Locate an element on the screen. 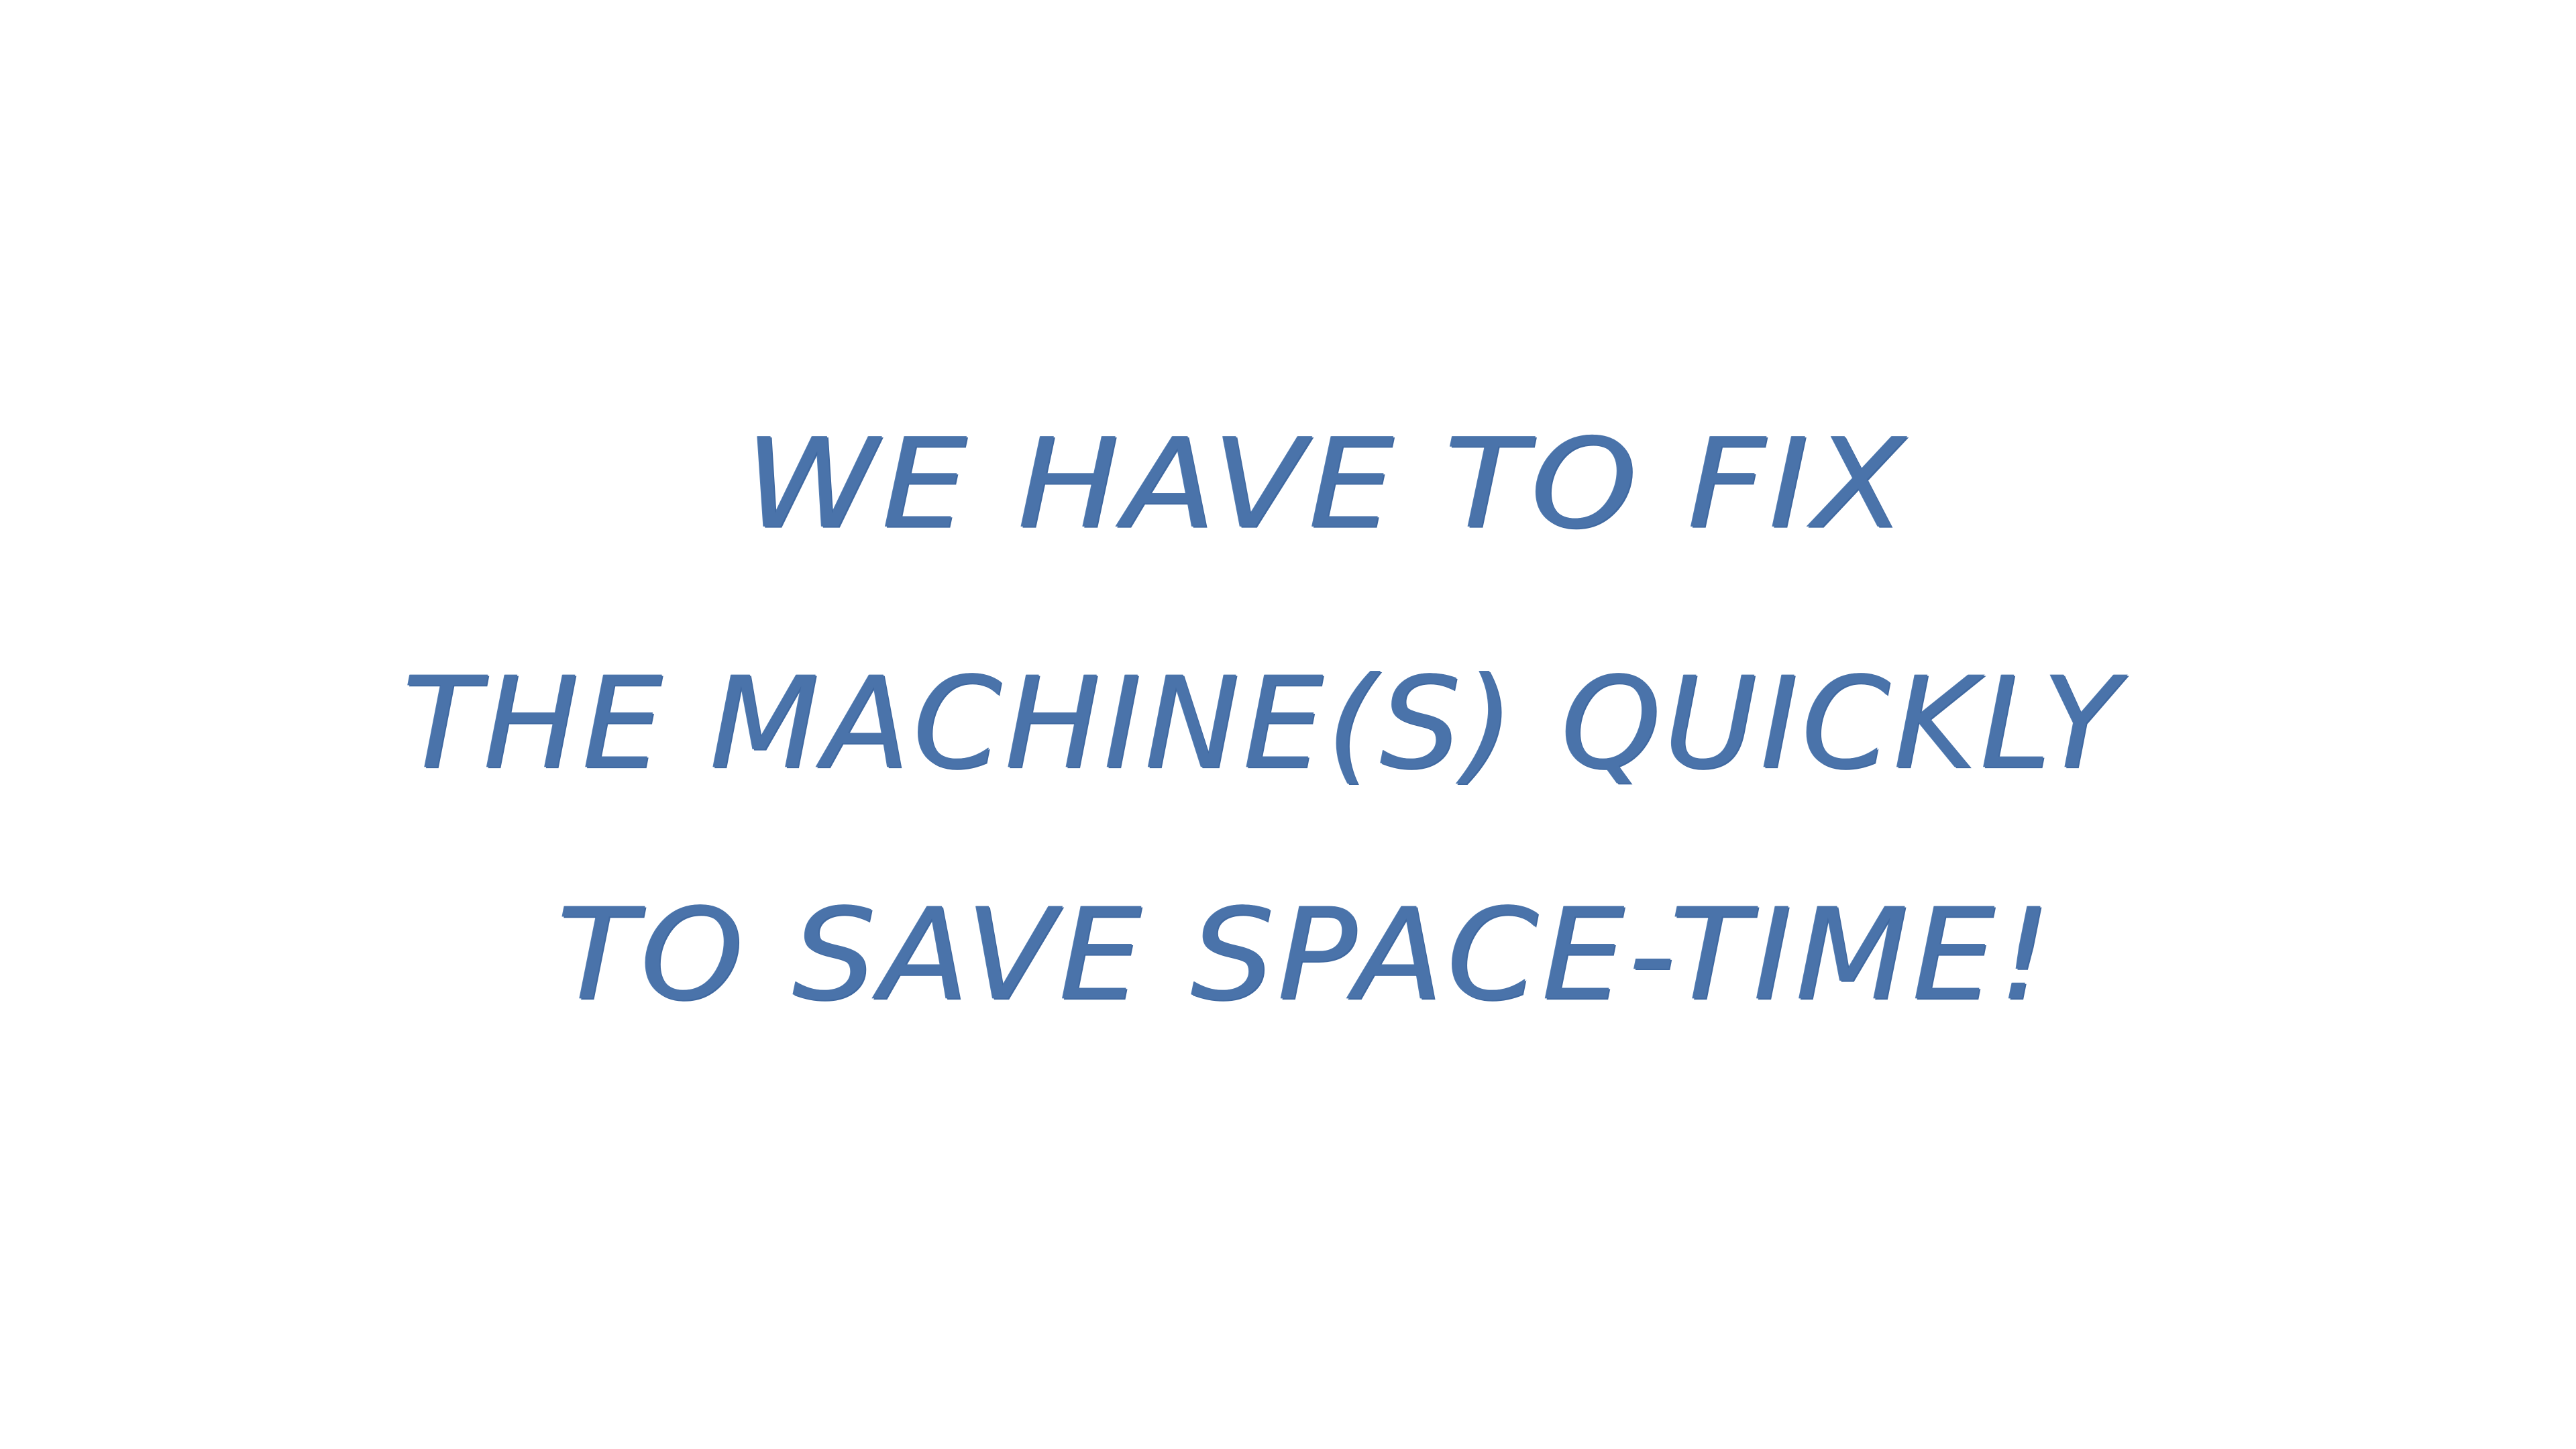 Image resolution: width=2576 pixels, height=1449 pixels. message-line-1: WE HAVE TO FIX is located at coordinates (1327, 484).